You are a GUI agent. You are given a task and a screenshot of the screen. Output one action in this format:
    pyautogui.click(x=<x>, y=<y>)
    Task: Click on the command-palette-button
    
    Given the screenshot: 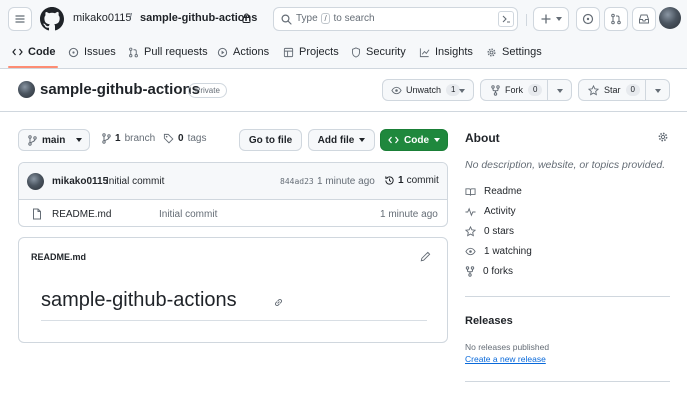 What is the action you would take?
    pyautogui.click(x=506, y=19)
    